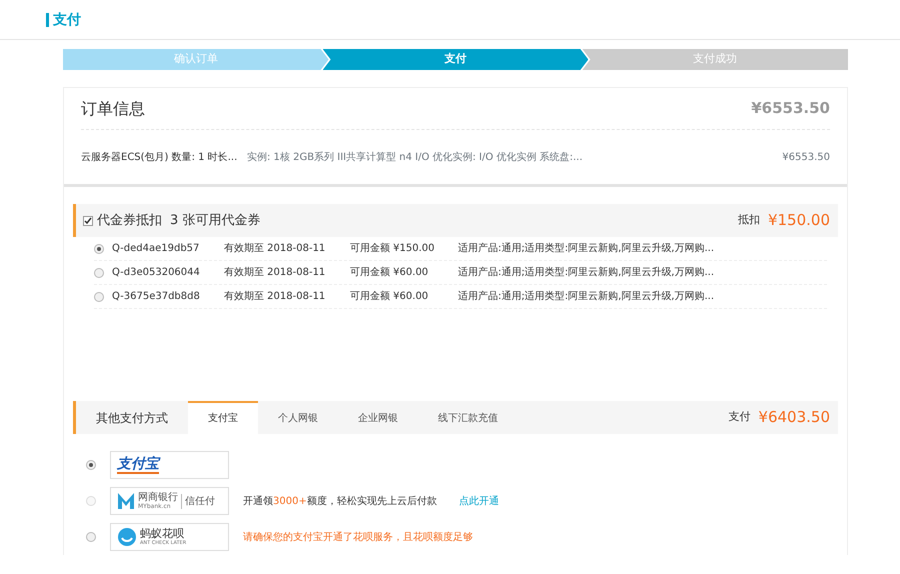 The height and width of the screenshot is (574, 900). Describe the element at coordinates (340, 501) in the screenshot. I see `promo-text: 开通领3000+额度，轻松实现先上云后付款` at that location.